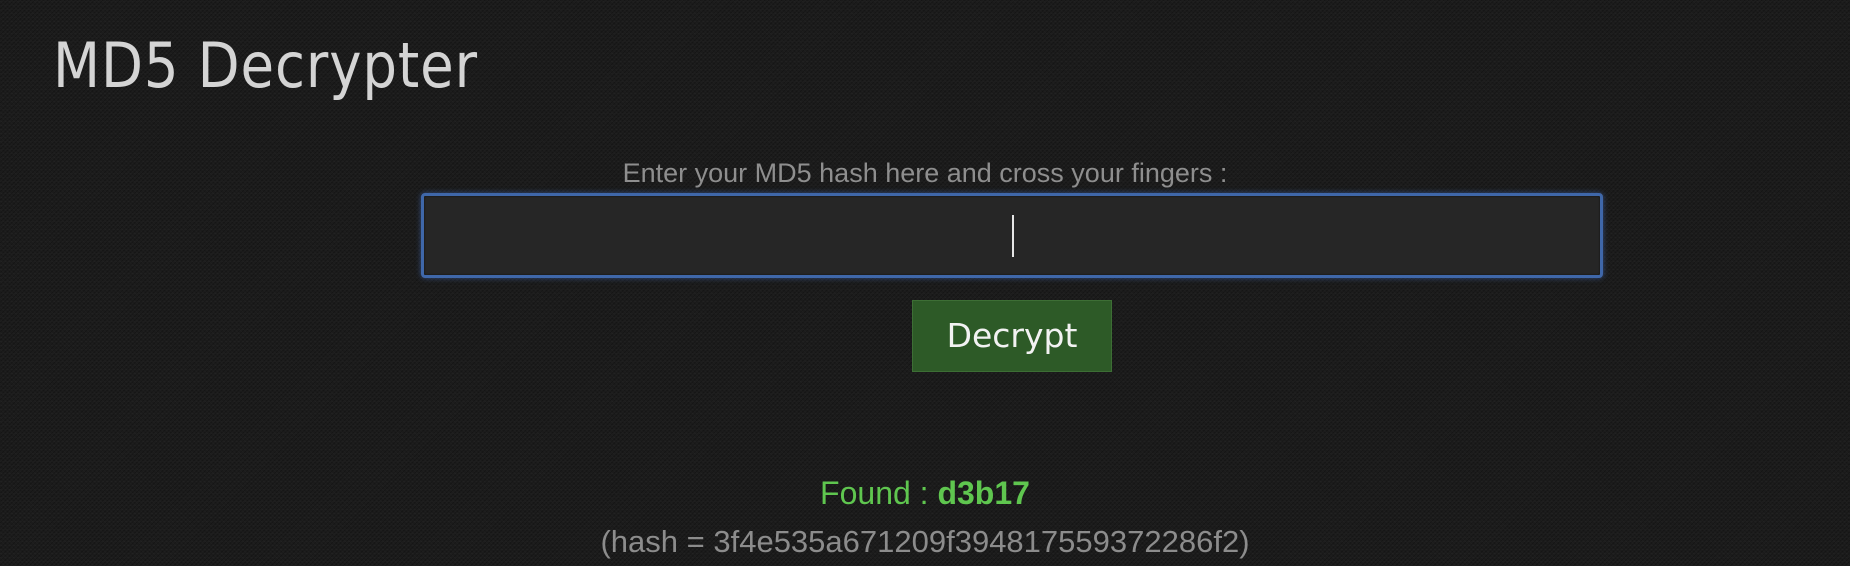 The image size is (1850, 566). What do you see at coordinates (265, 65) in the screenshot?
I see `page-title: MD5 Decrypter` at bounding box center [265, 65].